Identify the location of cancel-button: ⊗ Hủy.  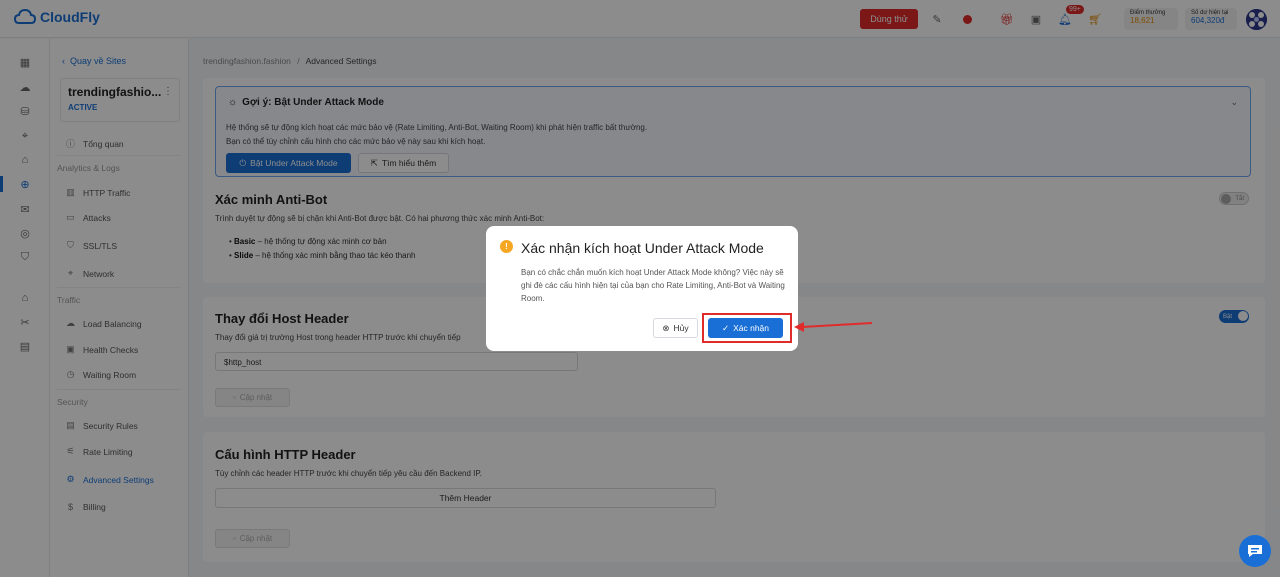
(675, 328).